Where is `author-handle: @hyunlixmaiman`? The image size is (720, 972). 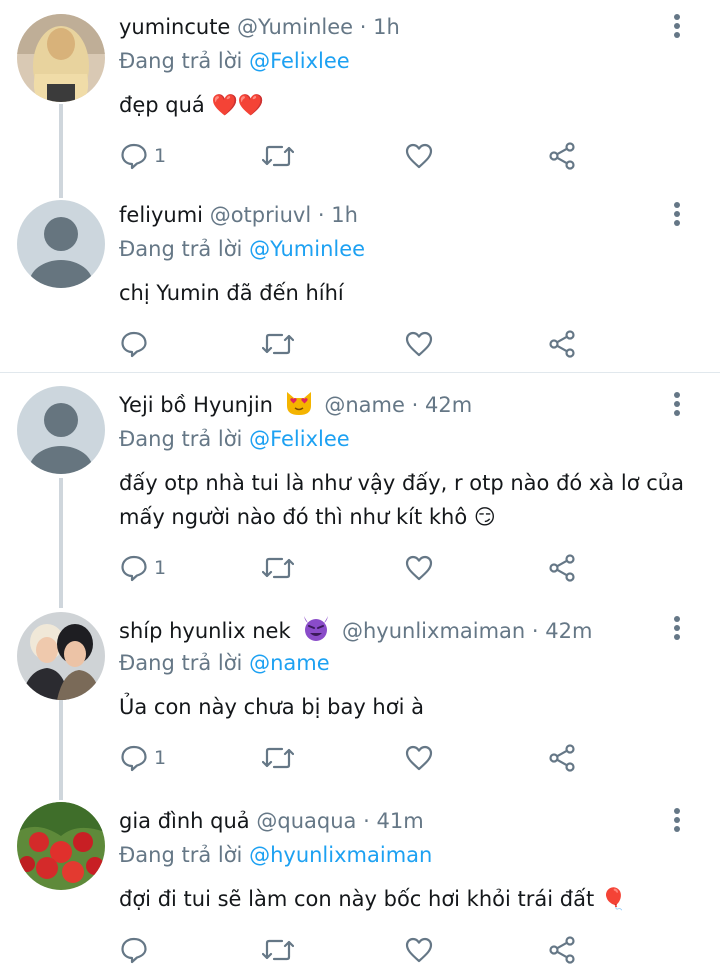
author-handle: @hyunlixmaiman is located at coordinates (433, 631).